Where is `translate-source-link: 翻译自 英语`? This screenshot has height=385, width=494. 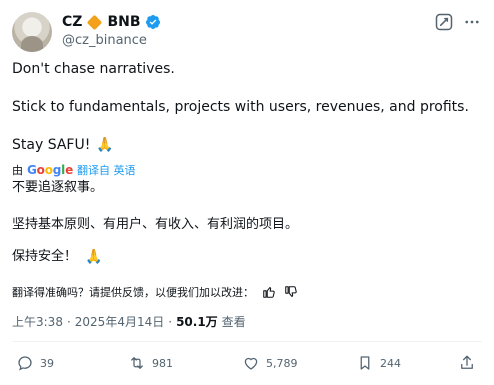 translate-source-link: 翻译自 英语 is located at coordinates (106, 170).